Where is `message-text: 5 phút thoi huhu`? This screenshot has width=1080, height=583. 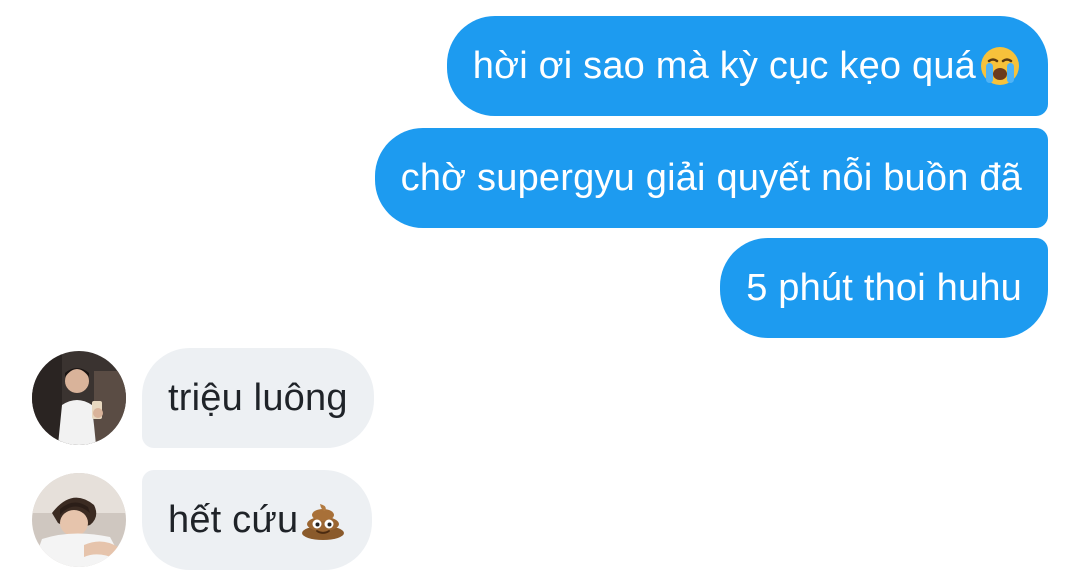
message-text: 5 phút thoi huhu is located at coordinates (884, 287).